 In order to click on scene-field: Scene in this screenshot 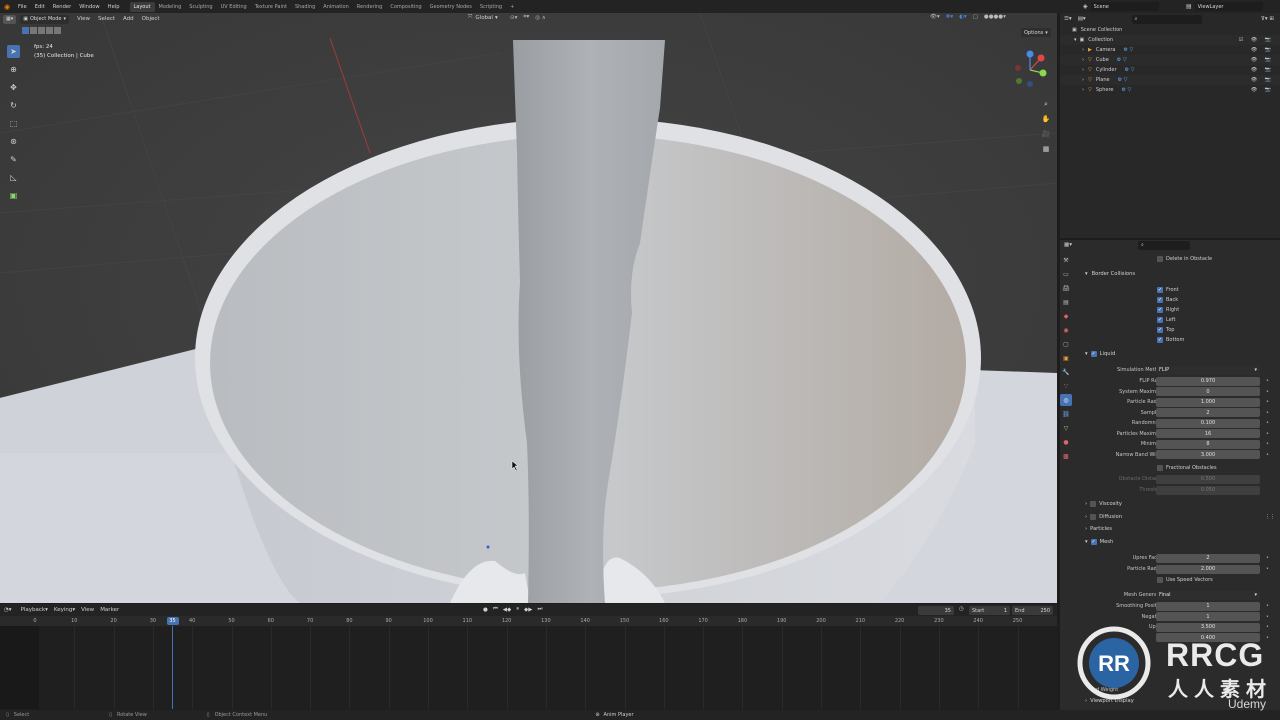, I will do `click(1124, 6)`.